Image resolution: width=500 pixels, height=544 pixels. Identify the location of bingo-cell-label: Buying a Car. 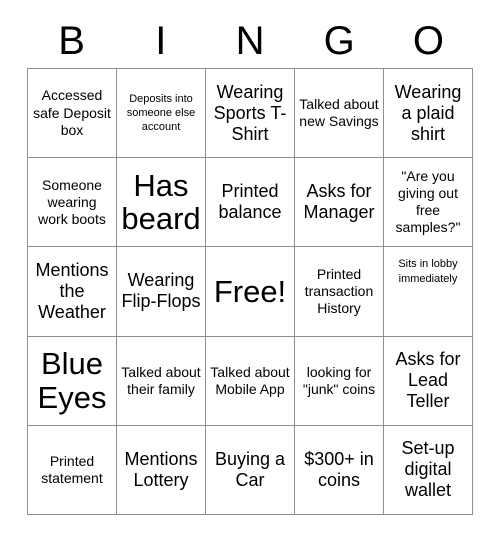
(250, 469).